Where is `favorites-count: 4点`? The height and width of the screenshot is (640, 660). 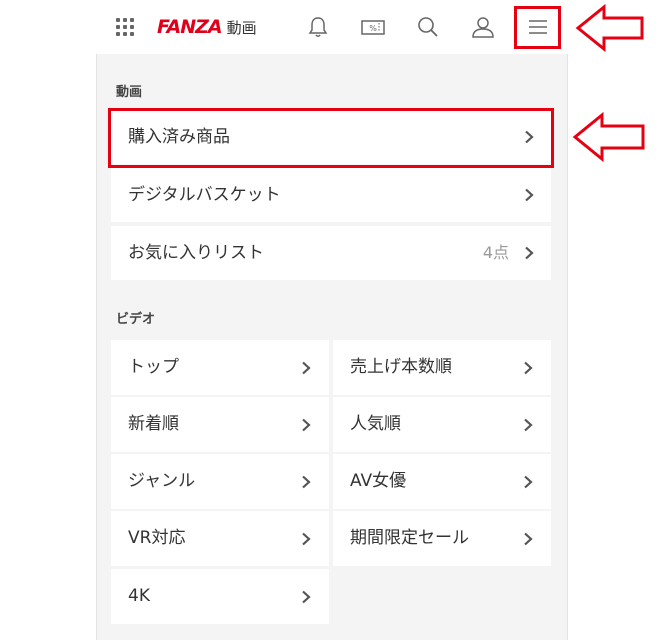
favorites-count: 4点 is located at coordinates (495, 252).